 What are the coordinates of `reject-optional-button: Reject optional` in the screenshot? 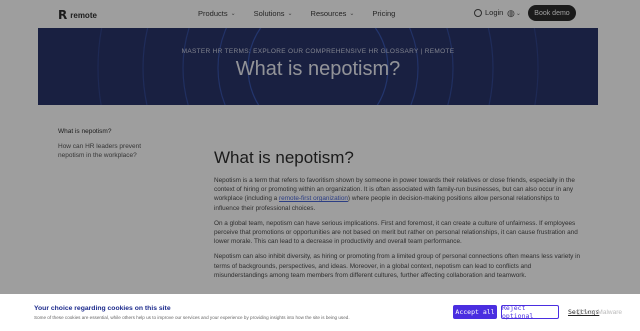 It's located at (530, 312).